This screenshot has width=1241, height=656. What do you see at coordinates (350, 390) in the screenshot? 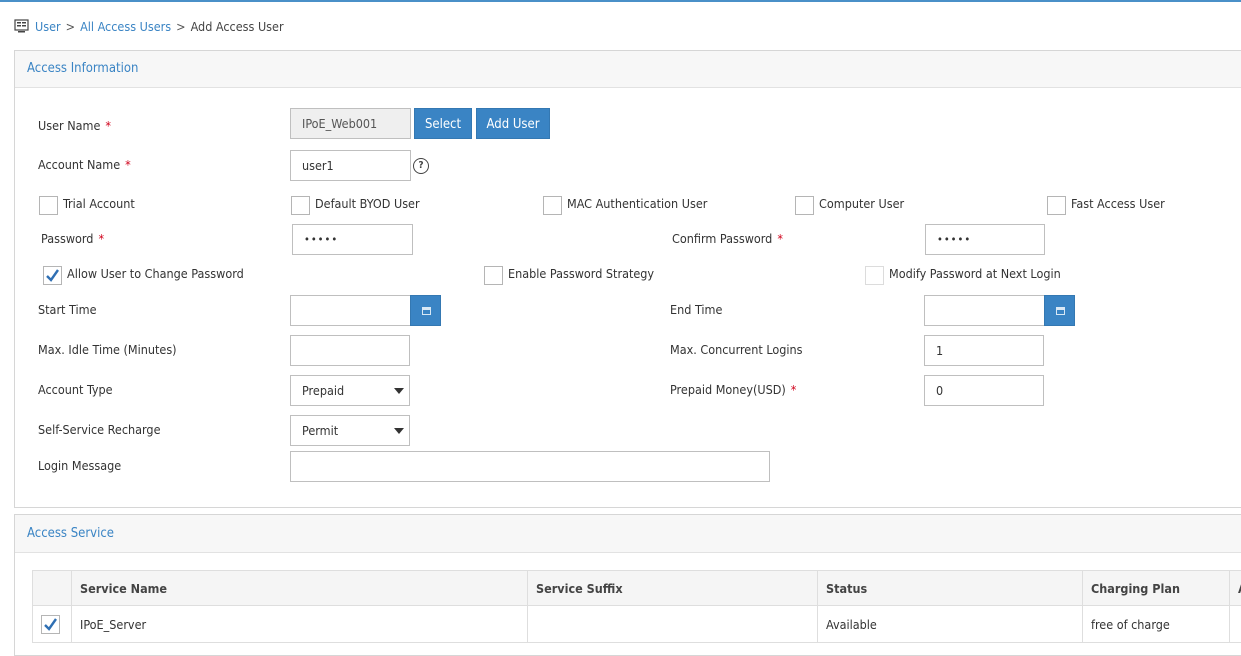
I see `account-type-select: Prepaid` at bounding box center [350, 390].